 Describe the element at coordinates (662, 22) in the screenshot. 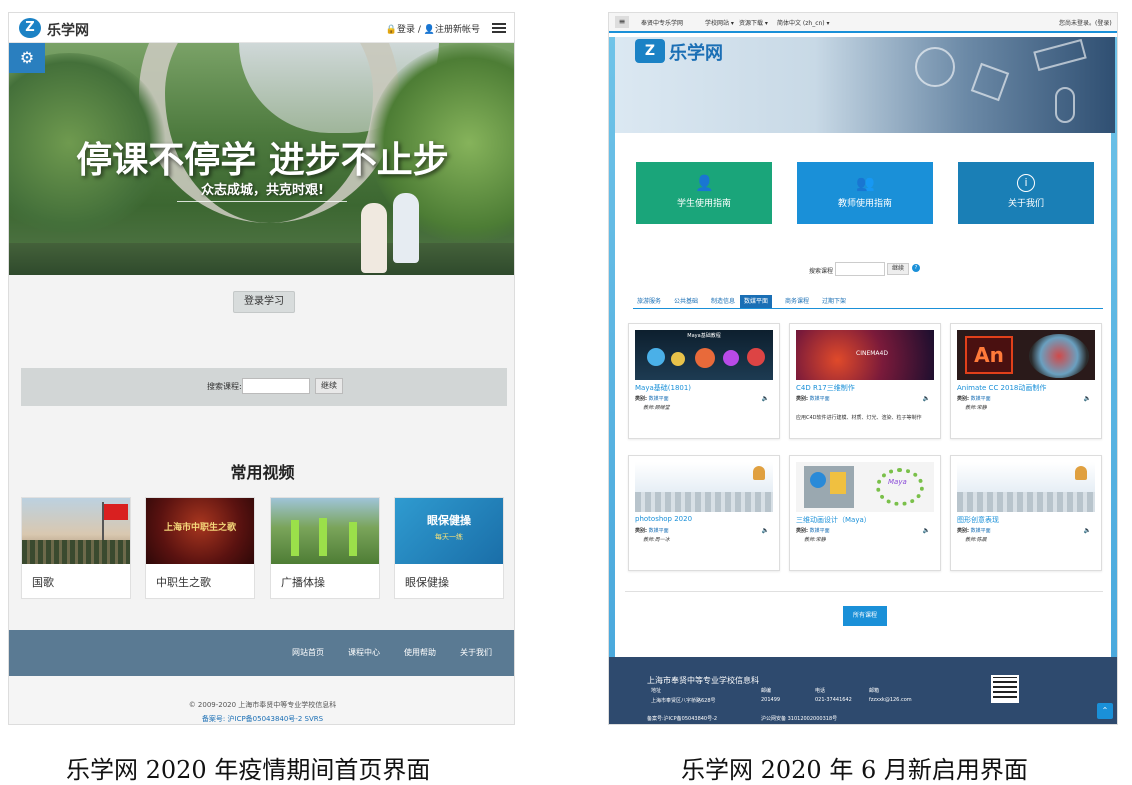

I see `nav-school-link: 奉贤中专乐学网` at that location.